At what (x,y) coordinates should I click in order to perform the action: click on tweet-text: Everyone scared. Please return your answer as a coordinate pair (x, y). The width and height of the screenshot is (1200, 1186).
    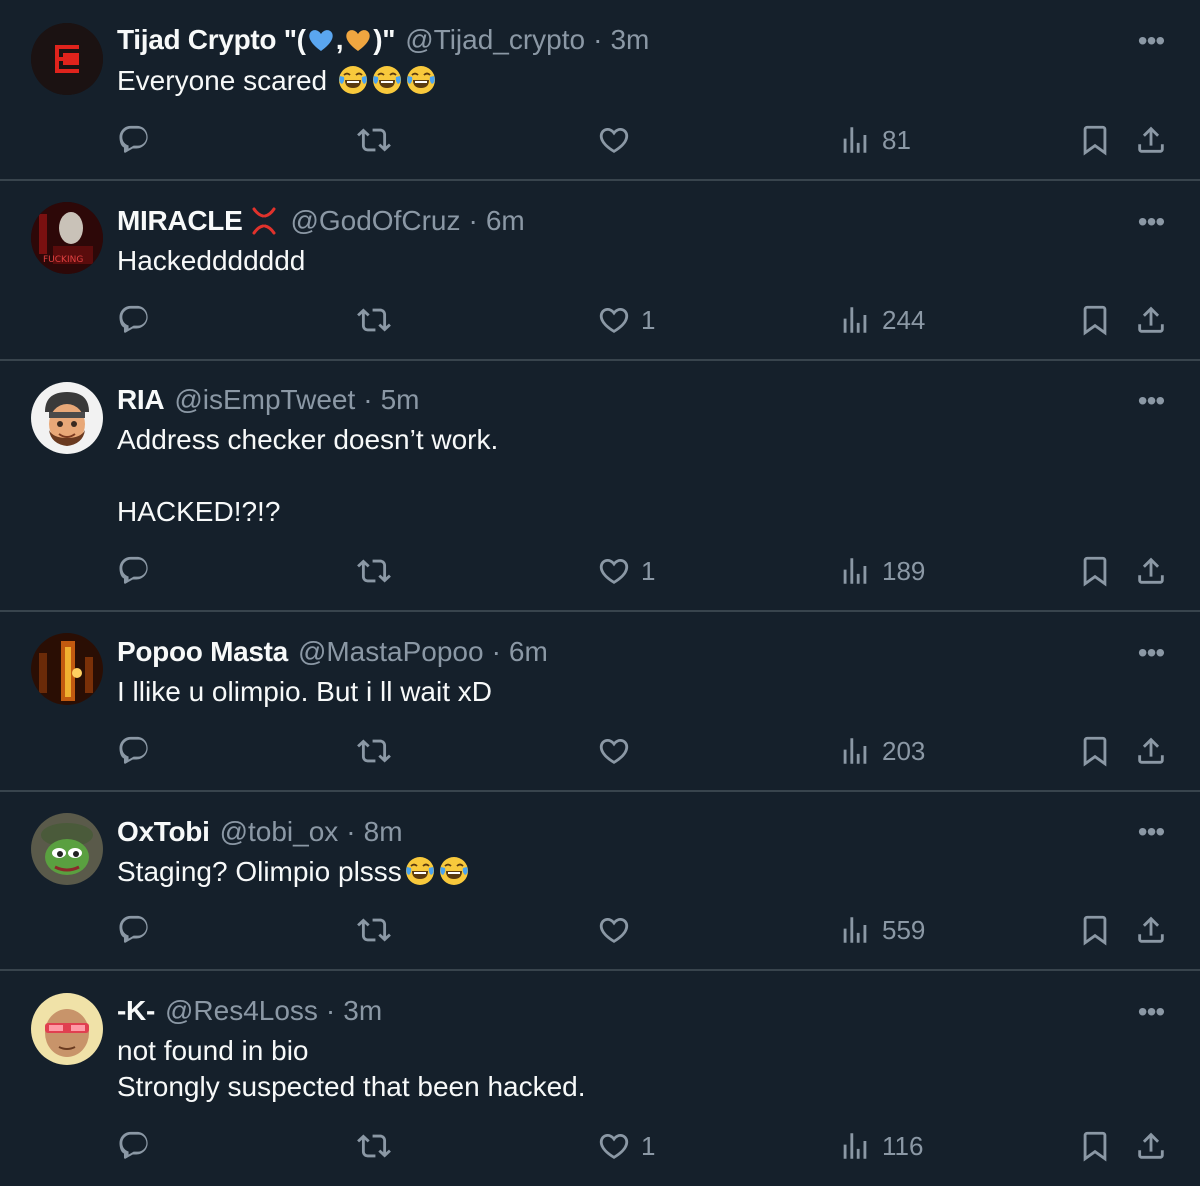
    Looking at the image, I should click on (277, 81).